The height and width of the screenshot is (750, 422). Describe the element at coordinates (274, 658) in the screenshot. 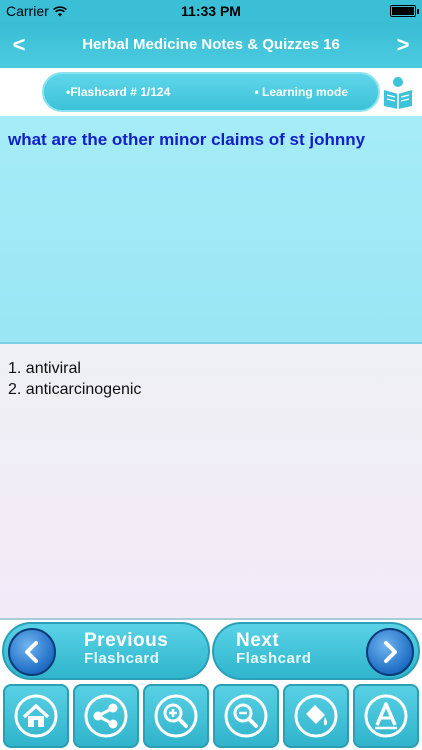

I see `next-label-line2: Flashcard` at that location.